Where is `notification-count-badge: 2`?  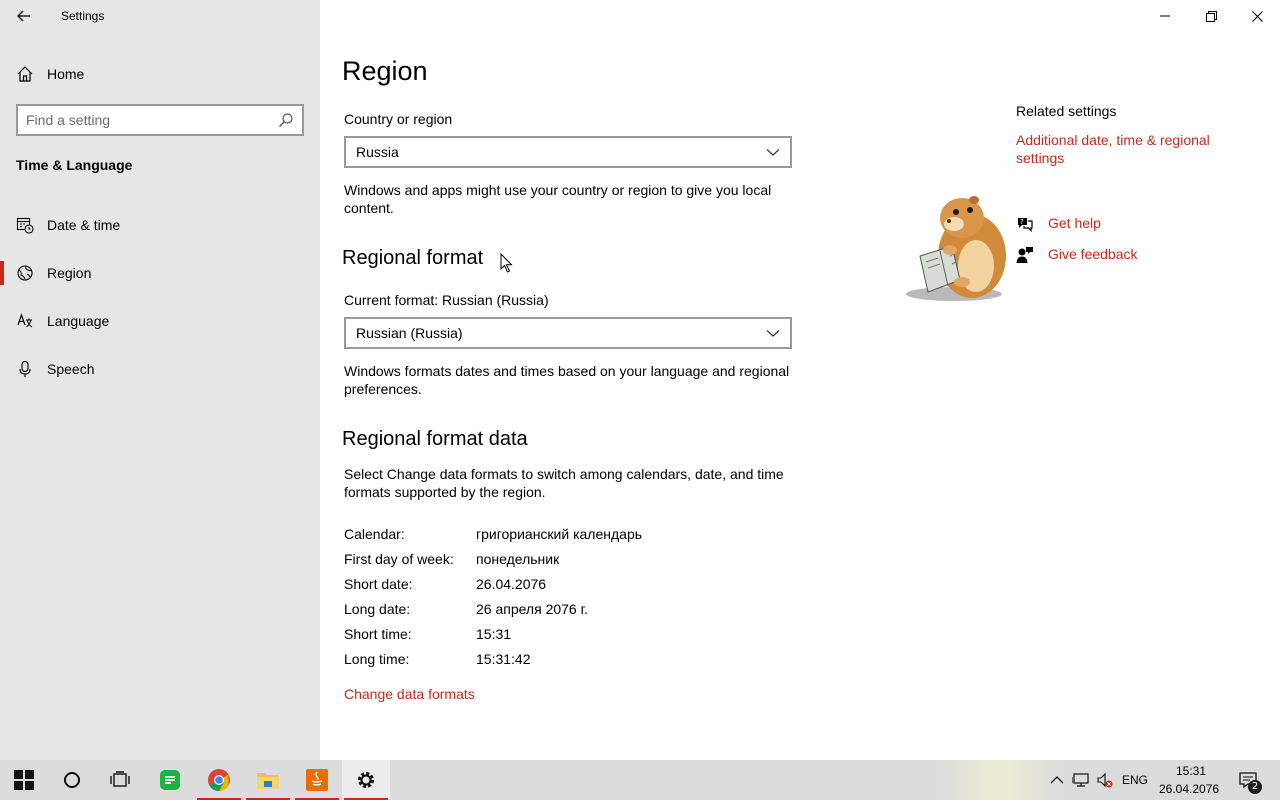 notification-count-badge: 2 is located at coordinates (1255, 787).